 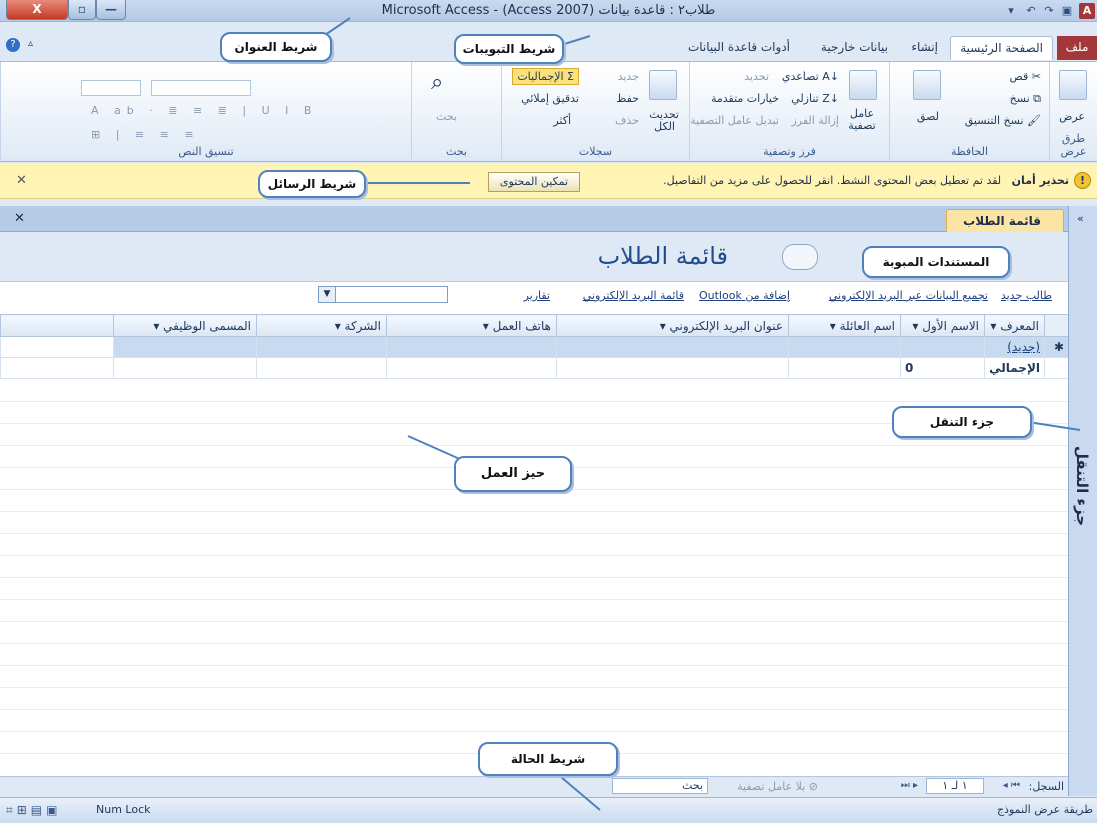 I want to click on cut-icon: ✂, so click(x=1034, y=76).